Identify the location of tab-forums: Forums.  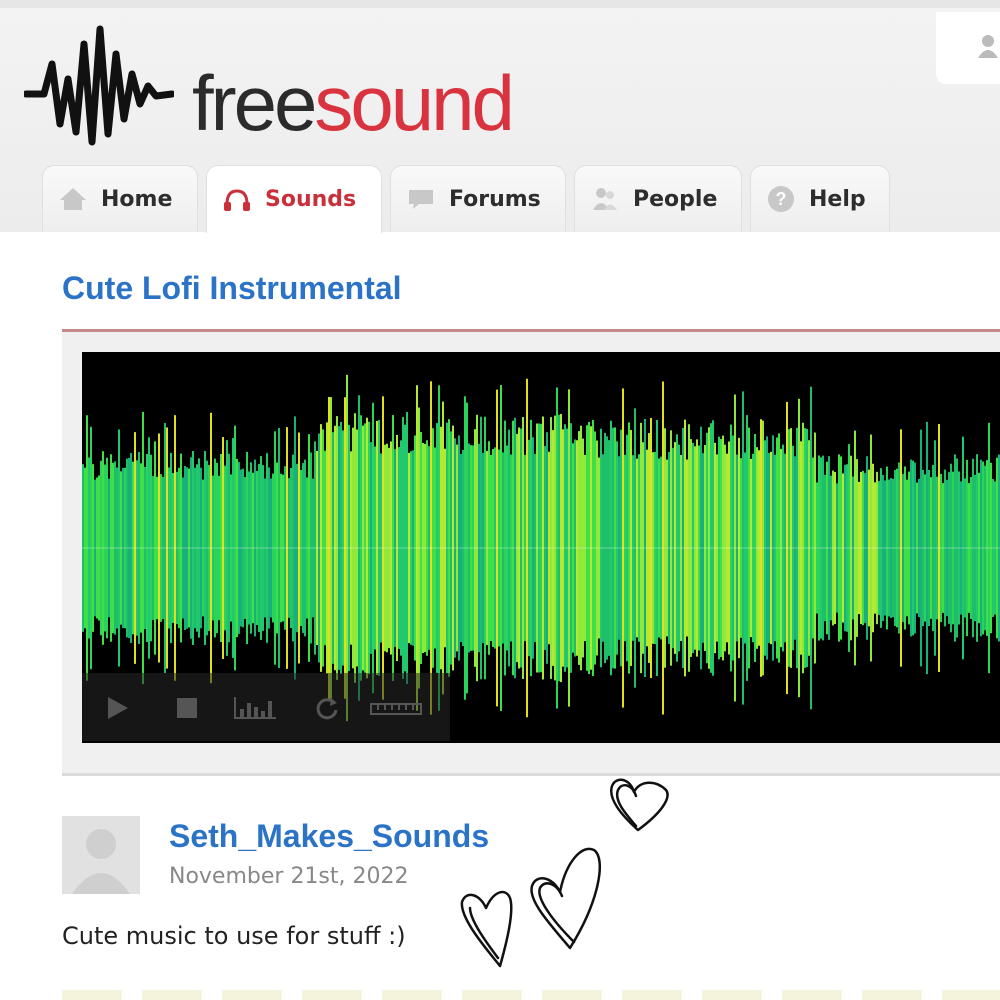
(478, 198).